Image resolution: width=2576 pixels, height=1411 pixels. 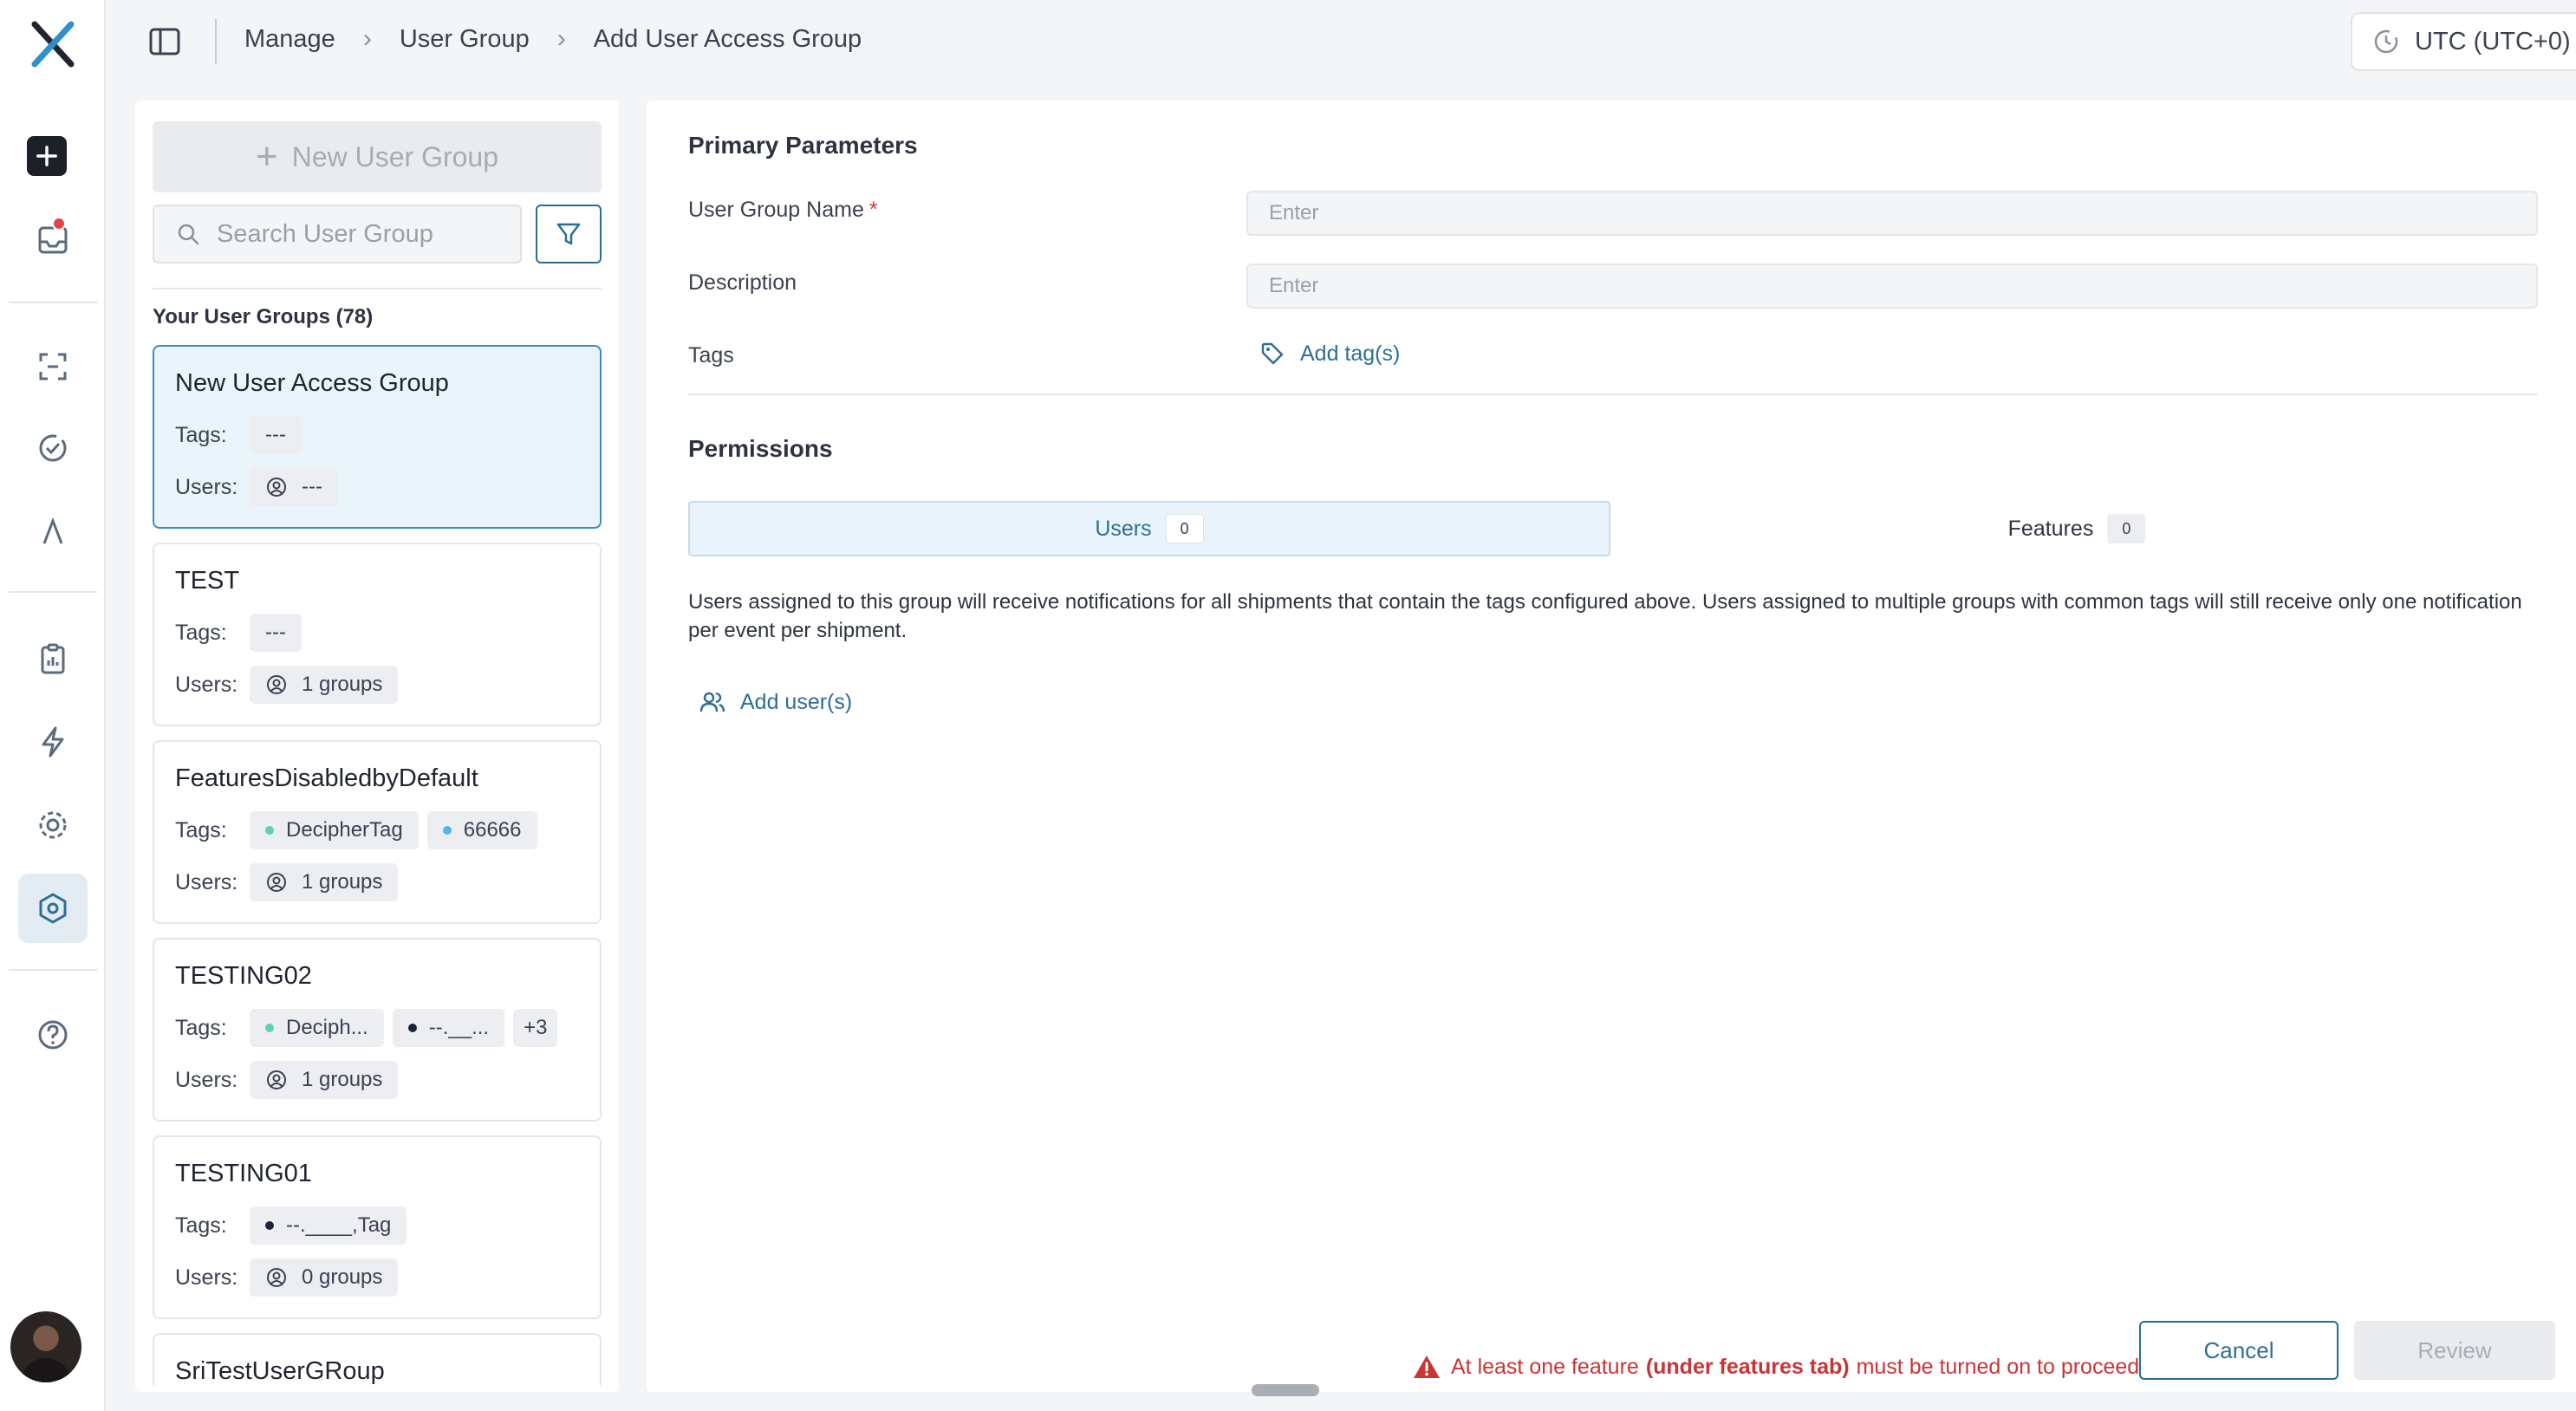 I want to click on breadcrumb-manage: Manage, so click(x=289, y=40).